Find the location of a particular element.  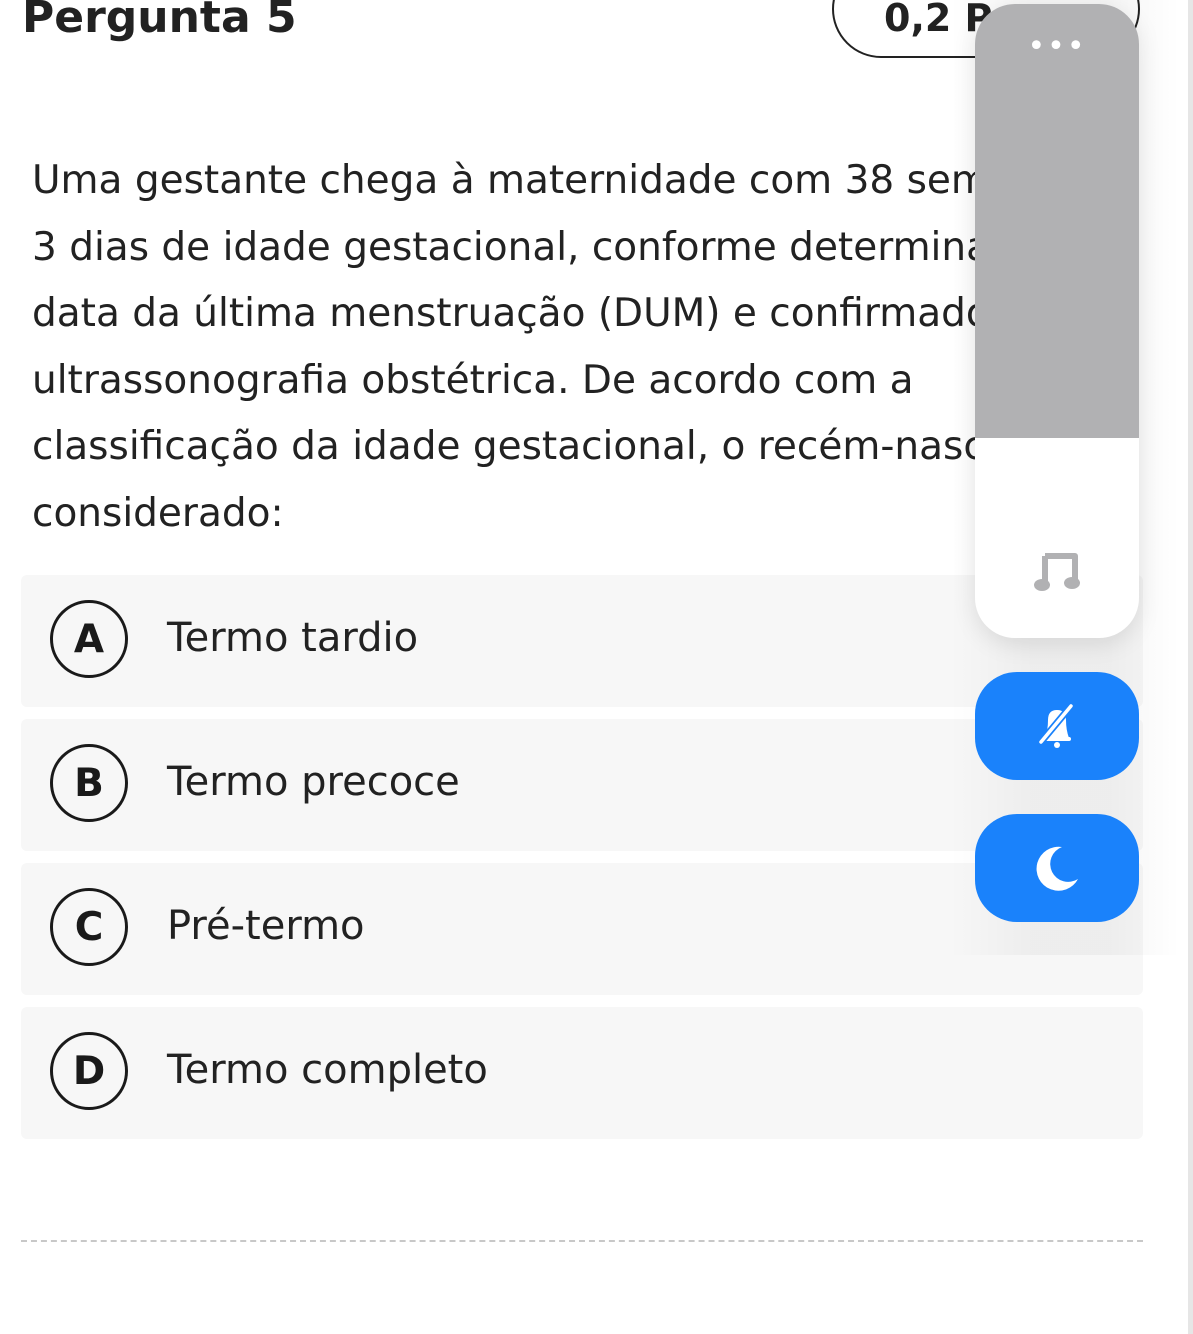

silent-mode-button is located at coordinates (1057, 726).